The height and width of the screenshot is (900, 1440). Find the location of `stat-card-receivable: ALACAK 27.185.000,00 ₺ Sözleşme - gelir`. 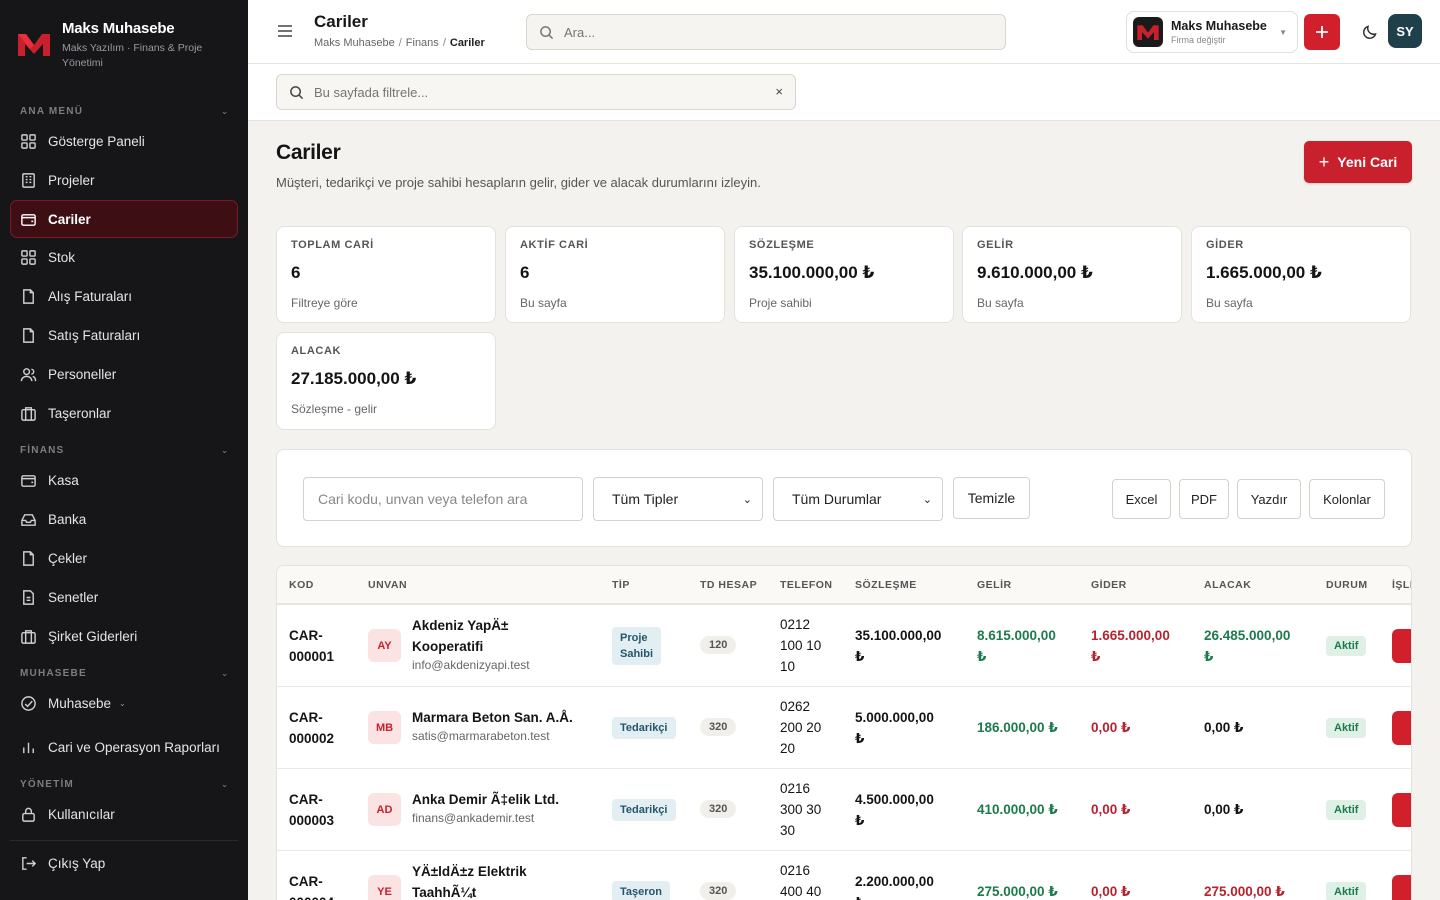

stat-card-receivable: ALACAK 27.185.000,00 ₺ Sözleşme - gelir is located at coordinates (386, 381).